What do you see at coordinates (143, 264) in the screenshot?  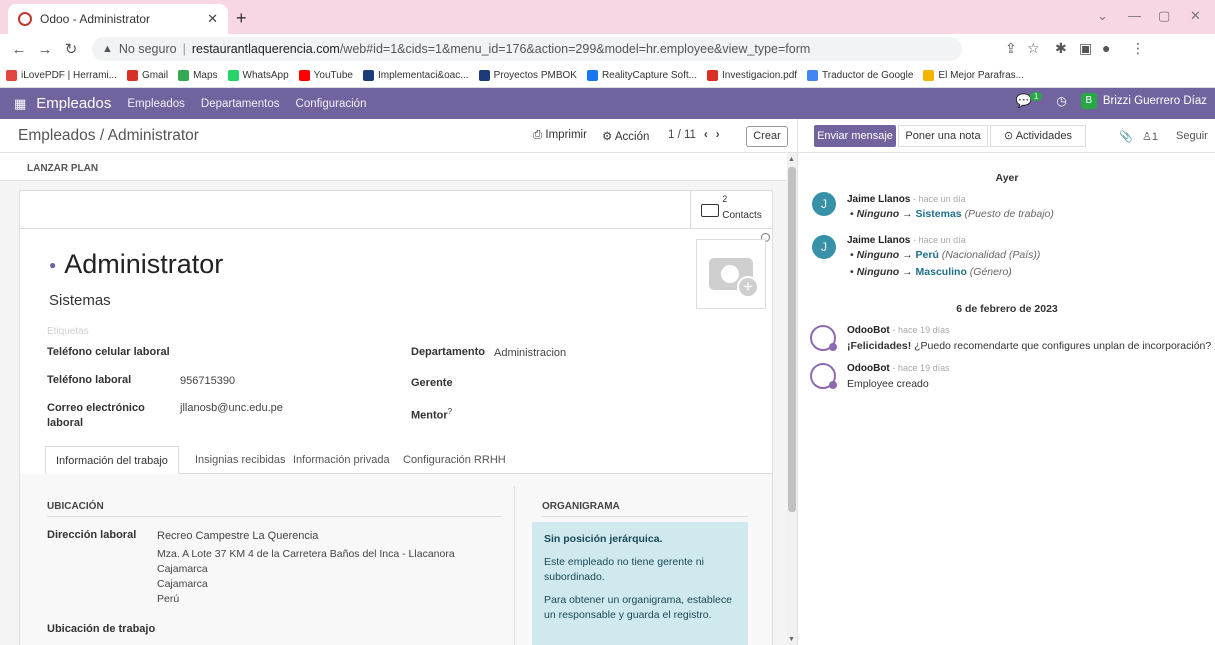 I see `employee-name-text: Administrator` at bounding box center [143, 264].